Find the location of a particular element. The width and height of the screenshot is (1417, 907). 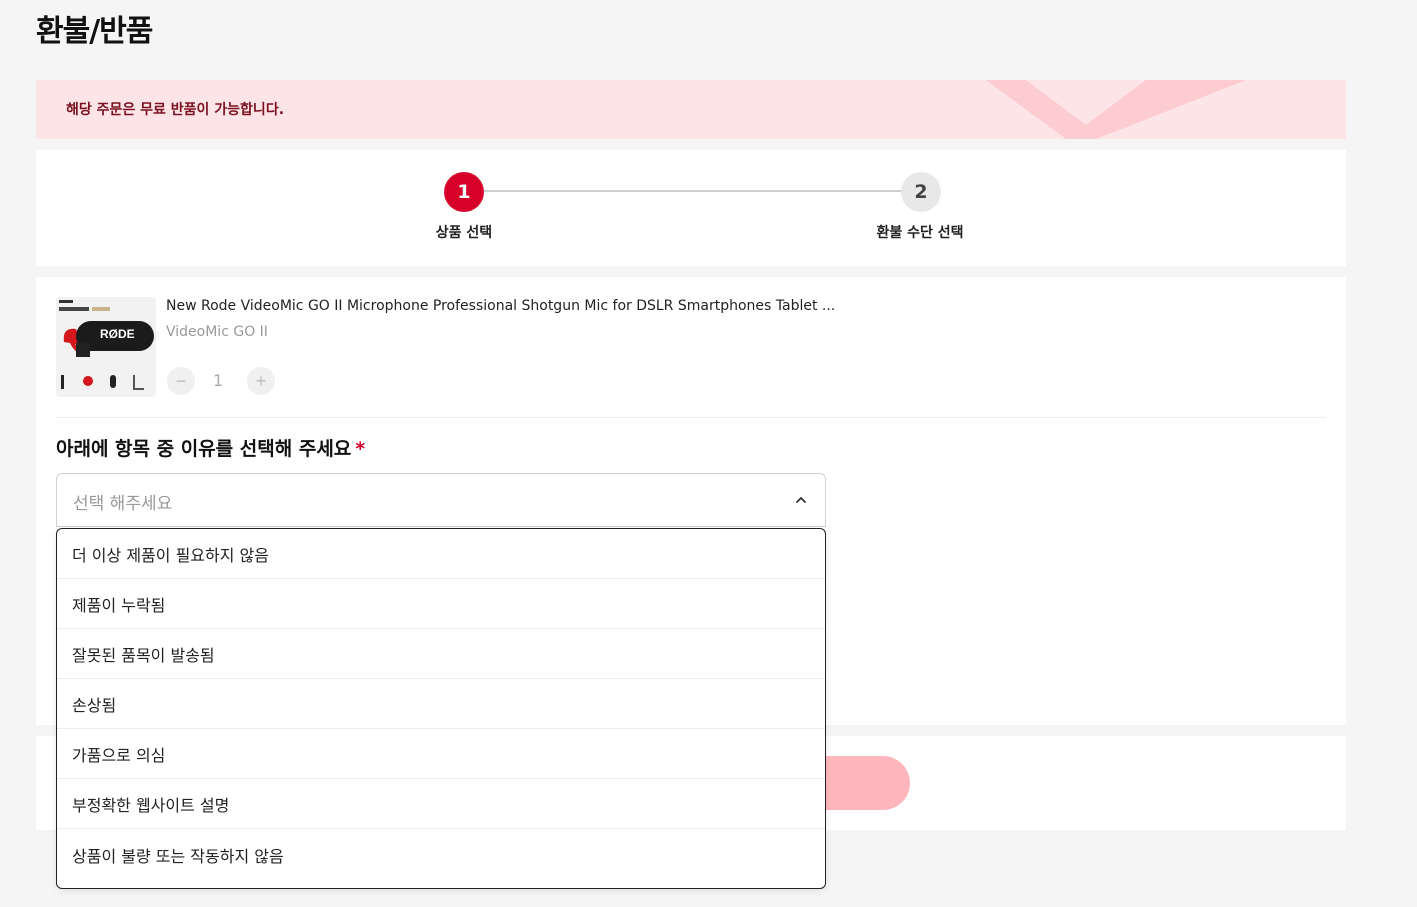

required-mark: * is located at coordinates (360, 449).